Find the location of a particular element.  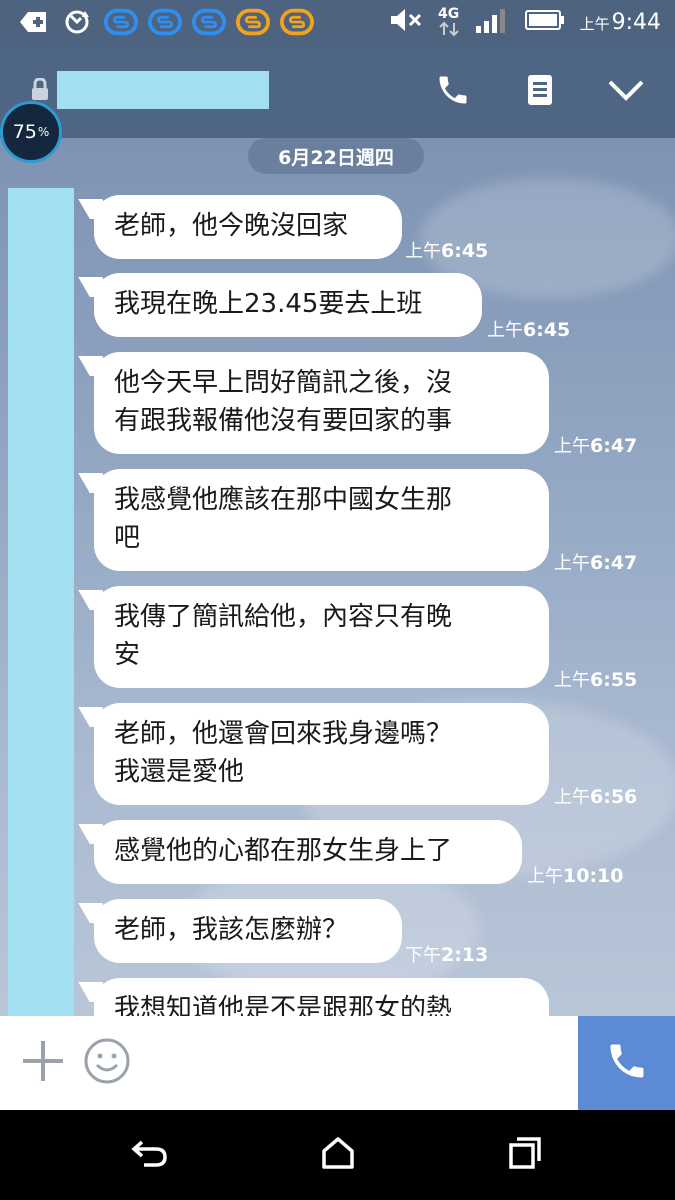

sync-icon is located at coordinates (77, 22).